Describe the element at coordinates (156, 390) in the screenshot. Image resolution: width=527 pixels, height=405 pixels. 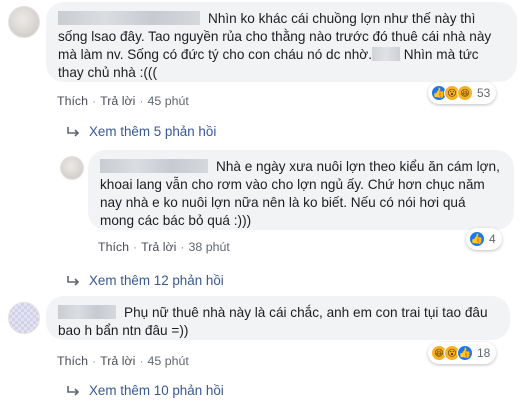
I see `view-more-replies-label: Xem thêm 10 phản hồi` at that location.